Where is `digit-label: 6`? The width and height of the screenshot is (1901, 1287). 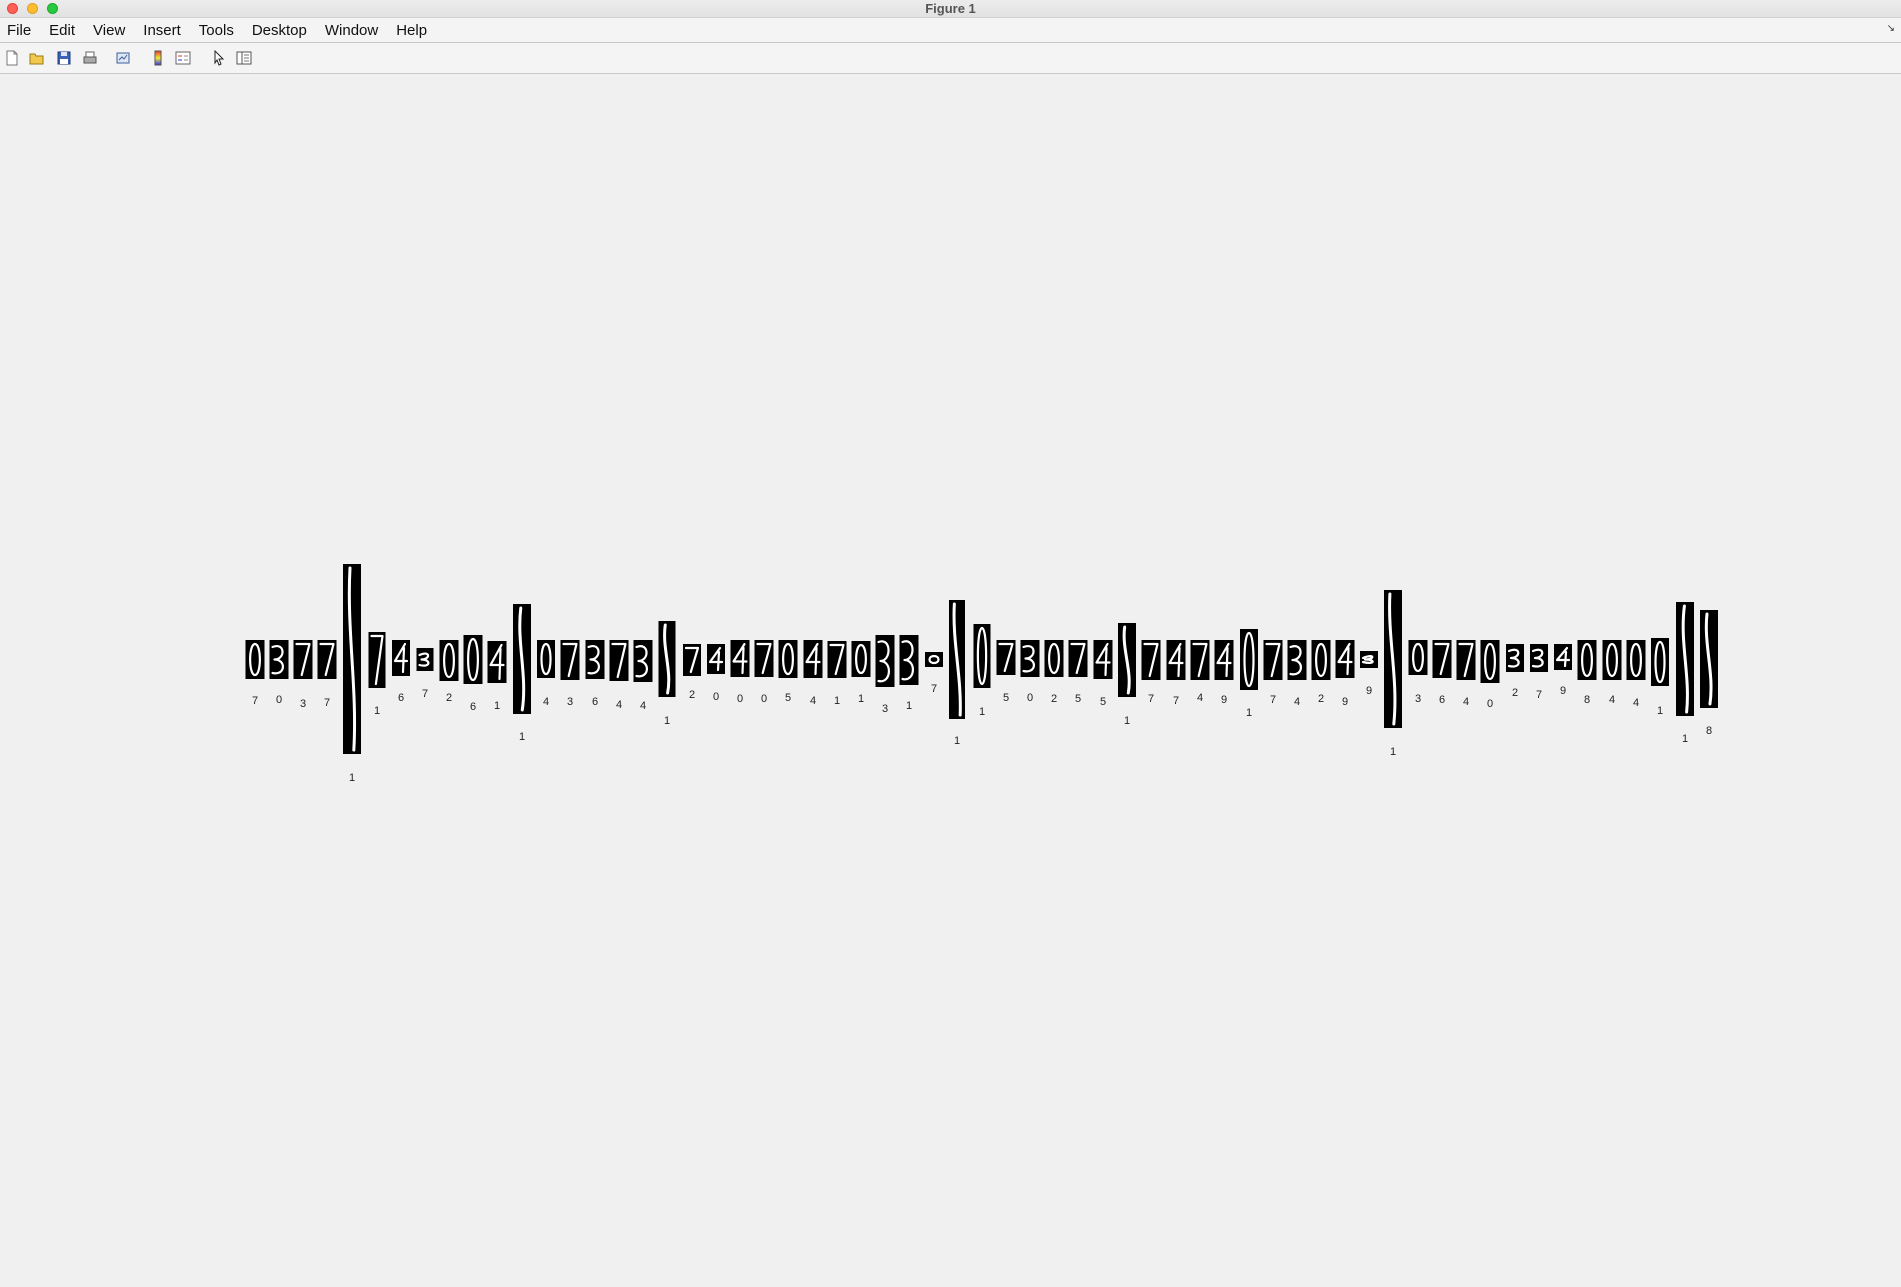
digit-label: 6 is located at coordinates (401, 698).